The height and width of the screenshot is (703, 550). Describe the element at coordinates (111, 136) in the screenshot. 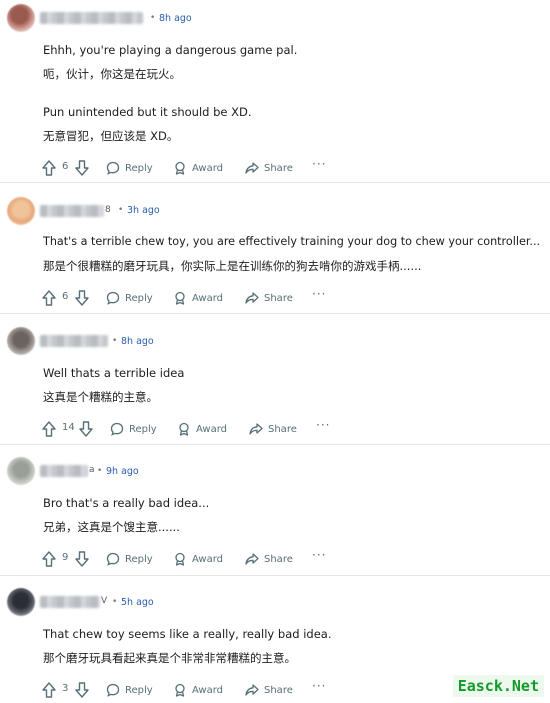

I see `comment-translation: 无意冒犯，但应该是 XD。` at that location.